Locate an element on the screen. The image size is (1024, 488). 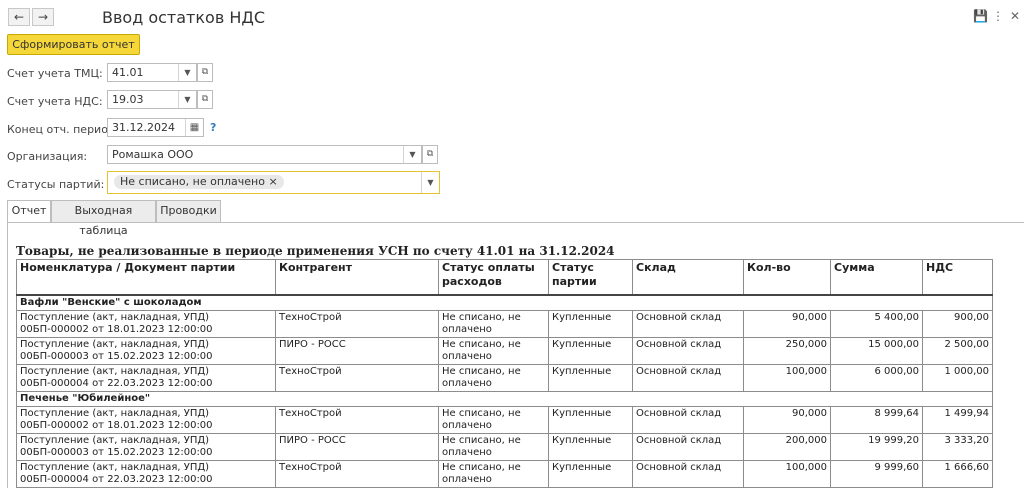
table-cell: 200,000 is located at coordinates (787, 447).